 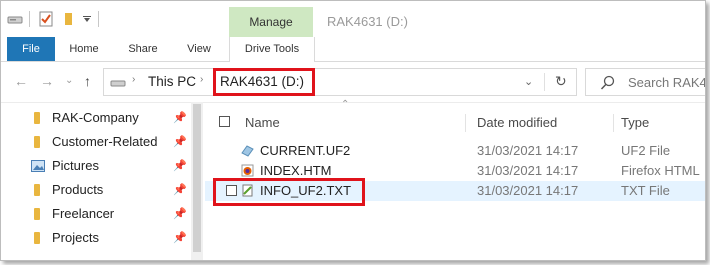 What do you see at coordinates (305, 150) in the screenshot?
I see `file-name: CURRENT.UF2` at bounding box center [305, 150].